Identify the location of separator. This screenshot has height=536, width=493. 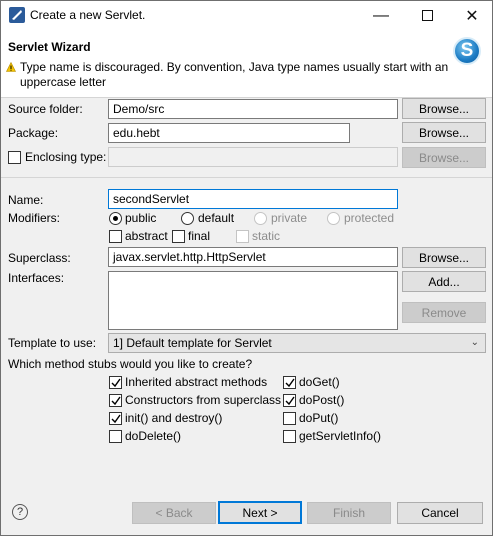
(246, 177).